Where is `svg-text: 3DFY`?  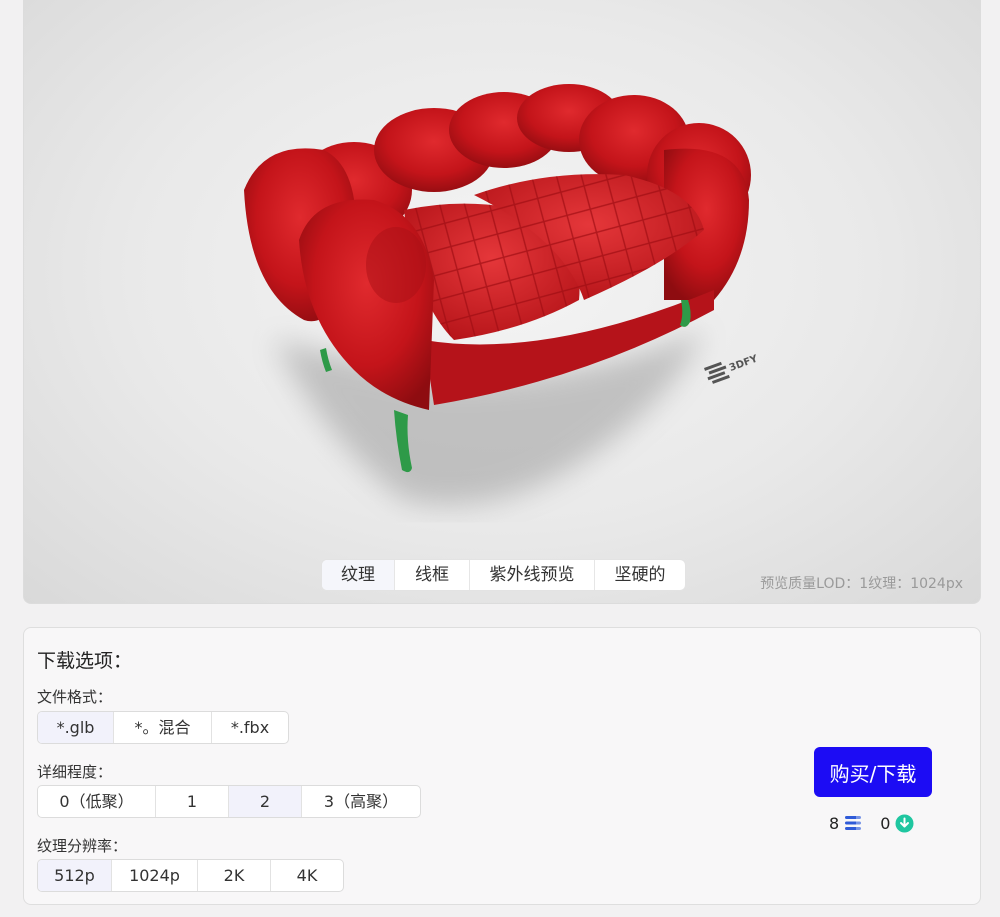 svg-text: 3DFY is located at coordinates (744, 363).